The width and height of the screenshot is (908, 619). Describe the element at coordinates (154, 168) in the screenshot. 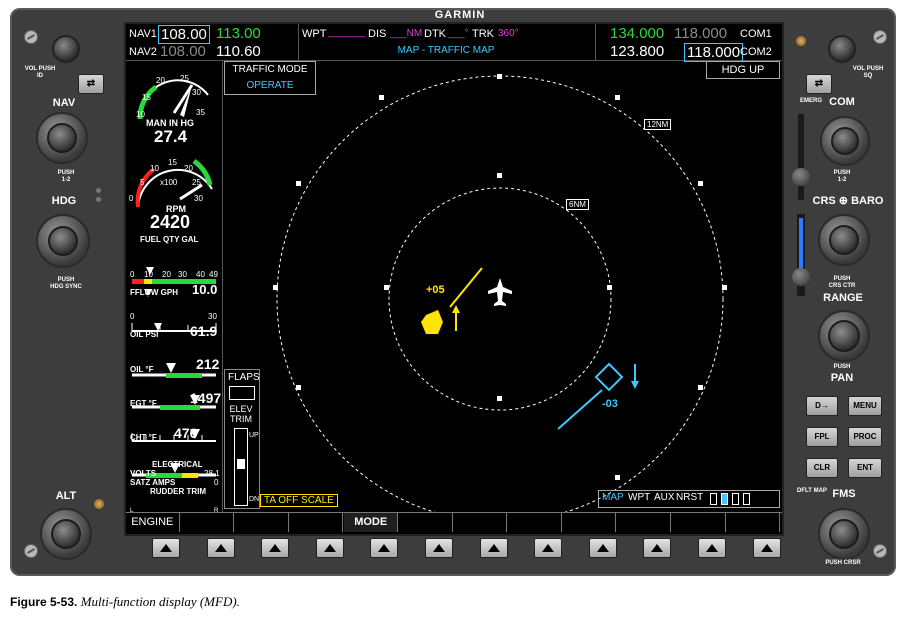

I see `rpm-tick: 10` at that location.